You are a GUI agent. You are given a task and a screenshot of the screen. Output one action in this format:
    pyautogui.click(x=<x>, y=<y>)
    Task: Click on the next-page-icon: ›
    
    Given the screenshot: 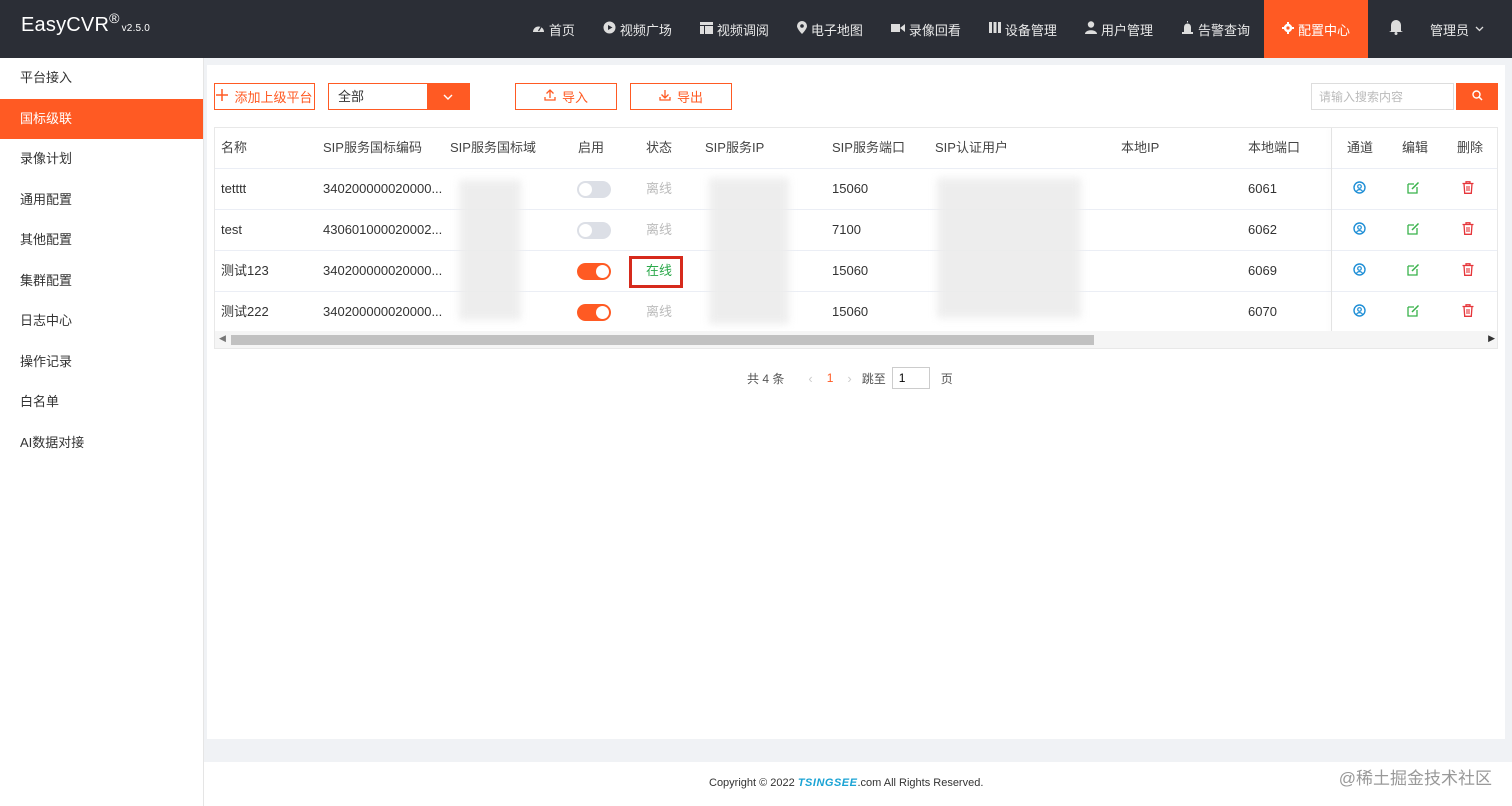 What is the action you would take?
    pyautogui.click(x=849, y=378)
    